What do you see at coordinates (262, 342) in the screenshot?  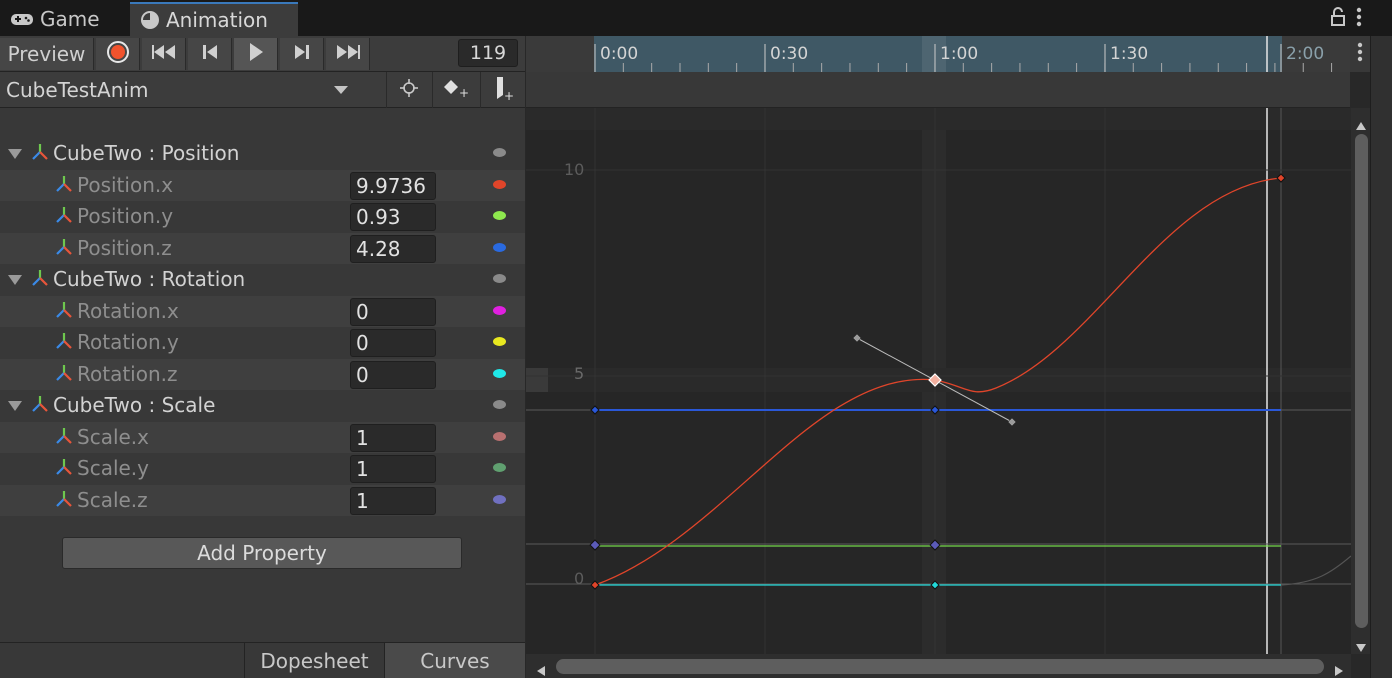 I see `property-row: Rotation.y 0` at bounding box center [262, 342].